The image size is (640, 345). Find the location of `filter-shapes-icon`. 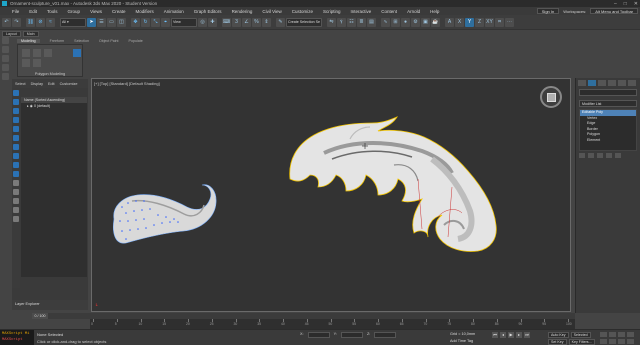

filter-shapes-icon is located at coordinates (16, 102).